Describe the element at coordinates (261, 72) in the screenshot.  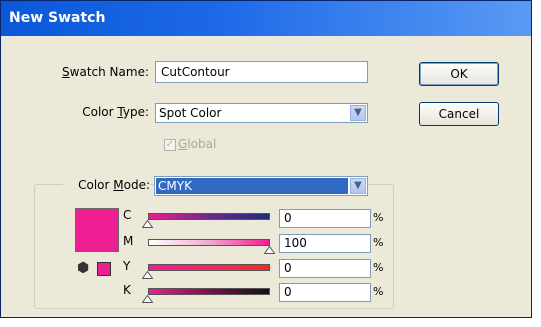
I see `swatch-name-input` at that location.